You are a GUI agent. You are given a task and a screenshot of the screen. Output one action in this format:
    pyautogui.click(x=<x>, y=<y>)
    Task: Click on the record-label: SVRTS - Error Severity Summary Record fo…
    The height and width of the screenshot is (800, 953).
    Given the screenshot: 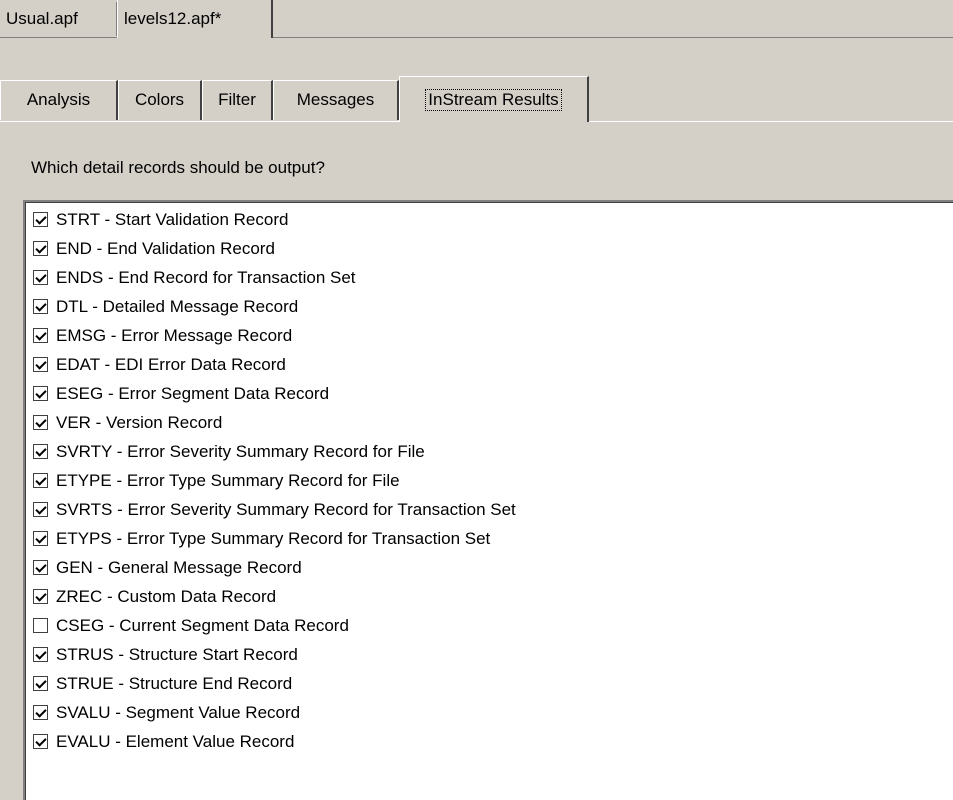 What is the action you would take?
    pyautogui.click(x=286, y=509)
    